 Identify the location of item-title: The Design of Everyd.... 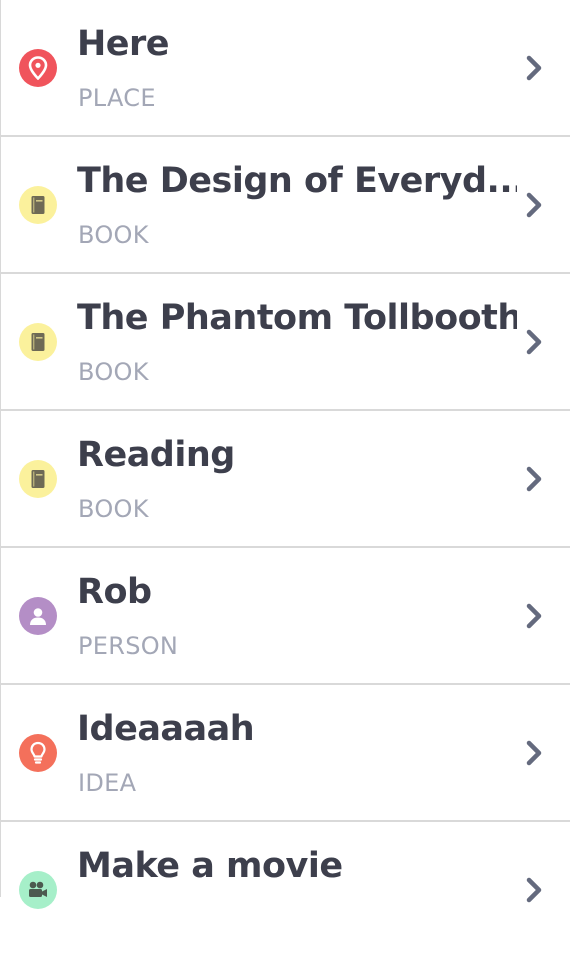
(297, 181).